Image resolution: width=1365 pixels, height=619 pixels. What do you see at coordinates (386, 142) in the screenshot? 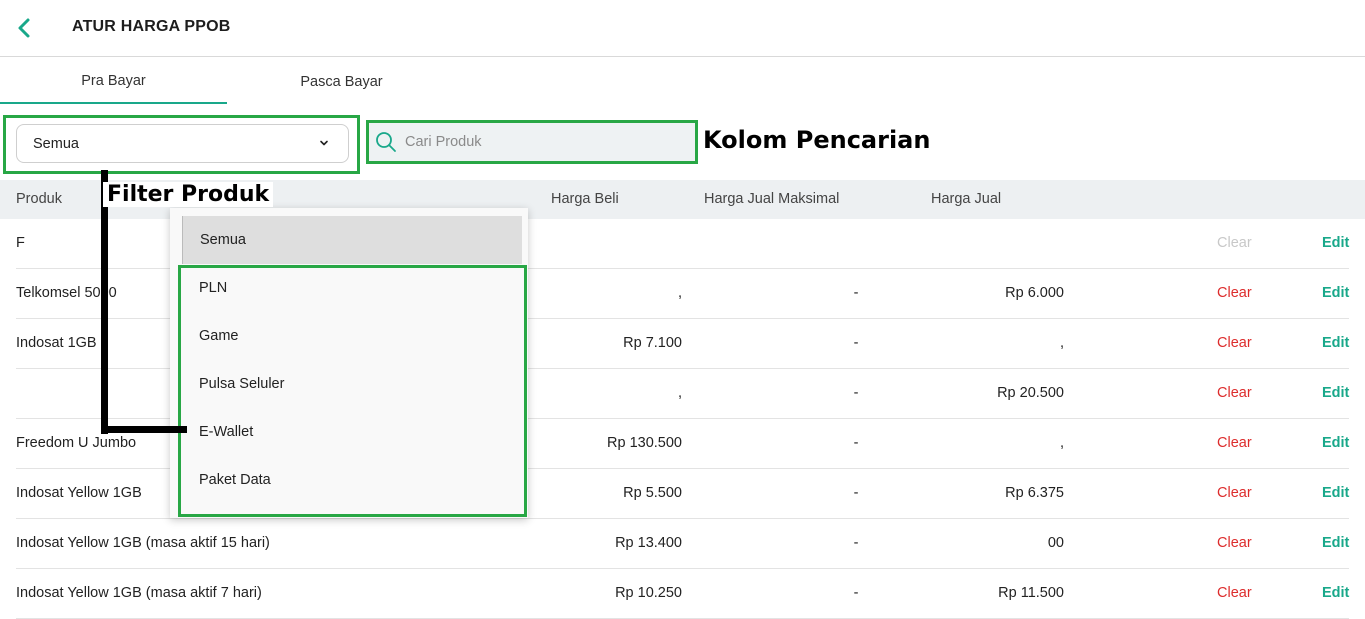
I see `search-icon` at bounding box center [386, 142].